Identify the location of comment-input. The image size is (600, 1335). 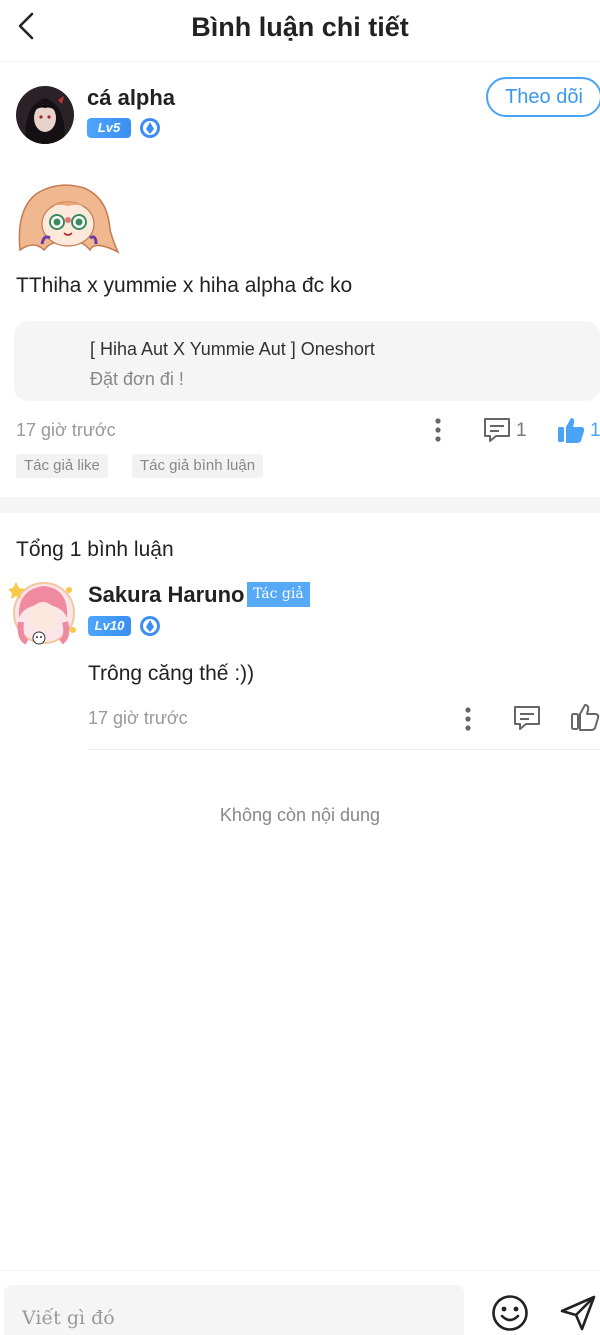
(234, 1310).